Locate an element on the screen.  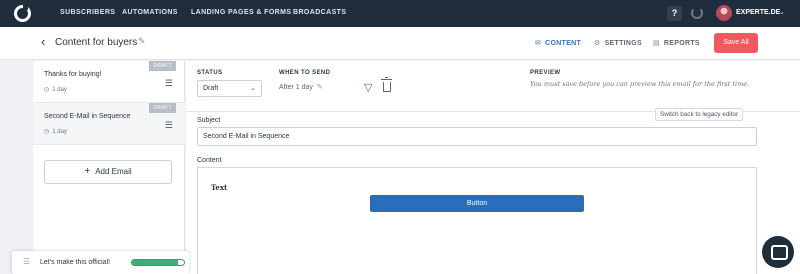
account-name: EXPERTE.DE is located at coordinates (758, 12).